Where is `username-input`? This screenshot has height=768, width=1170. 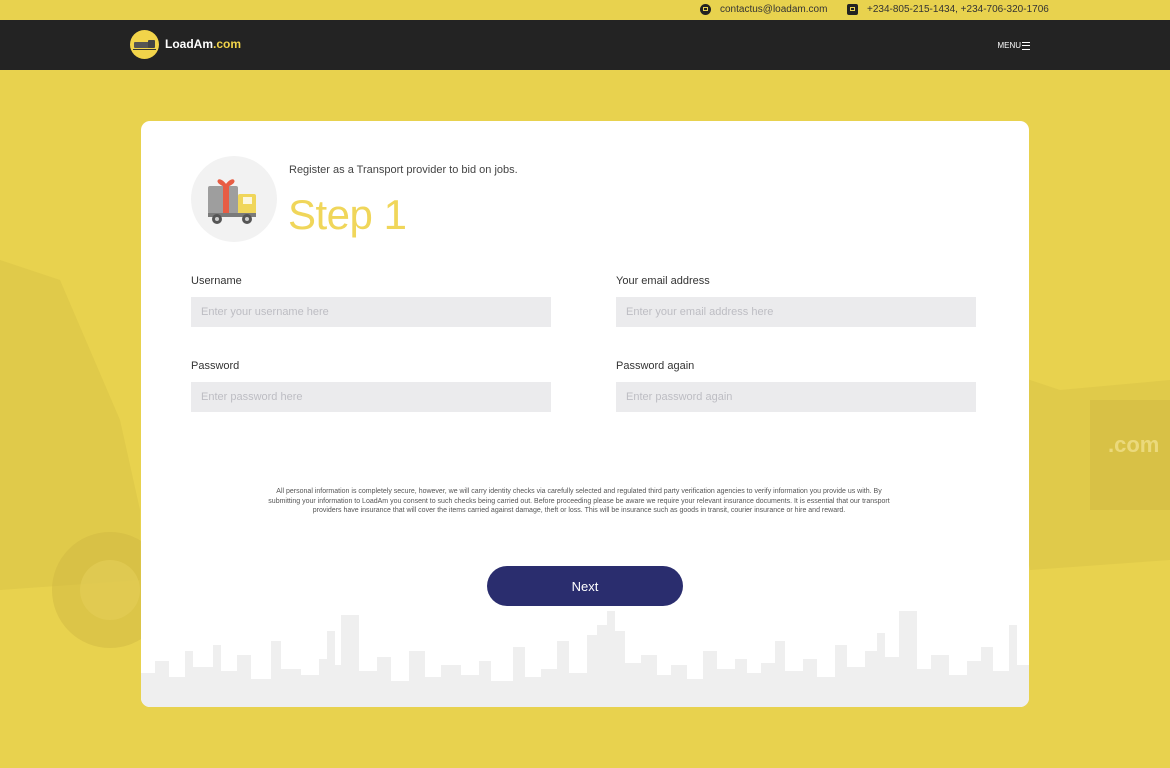
username-input is located at coordinates (371, 312).